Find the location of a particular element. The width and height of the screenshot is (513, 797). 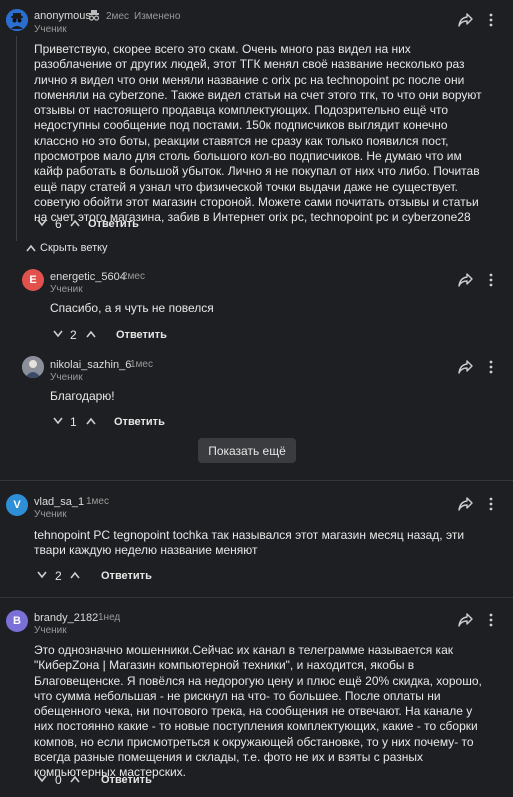

hide-thread-button: Скрыть ветку is located at coordinates (74, 248).